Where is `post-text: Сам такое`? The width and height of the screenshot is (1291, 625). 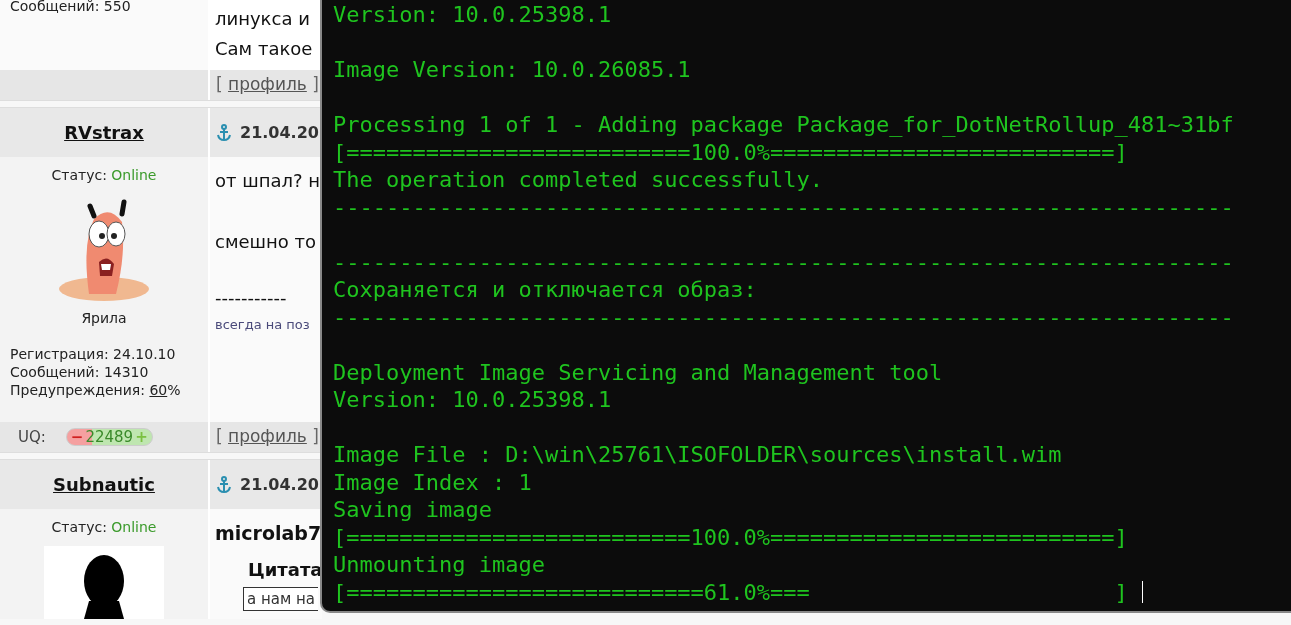 post-text: Сам такое is located at coordinates (264, 49).